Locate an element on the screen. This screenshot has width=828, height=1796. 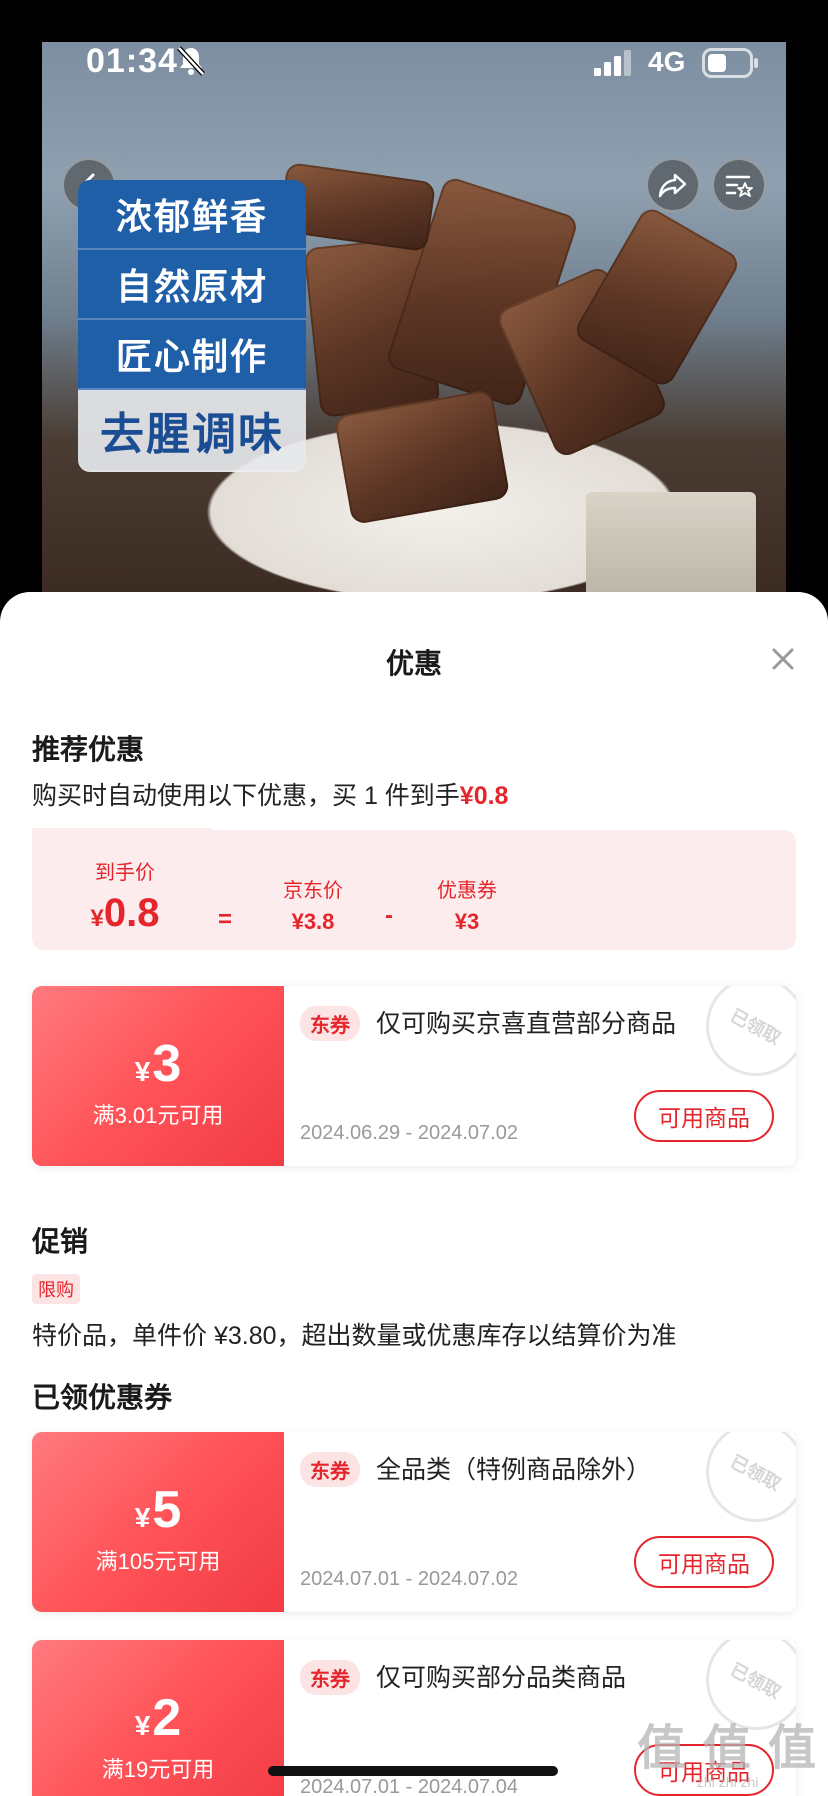
coupon-validity: 2024.07.01 - 2024.07.04 is located at coordinates (409, 1786).